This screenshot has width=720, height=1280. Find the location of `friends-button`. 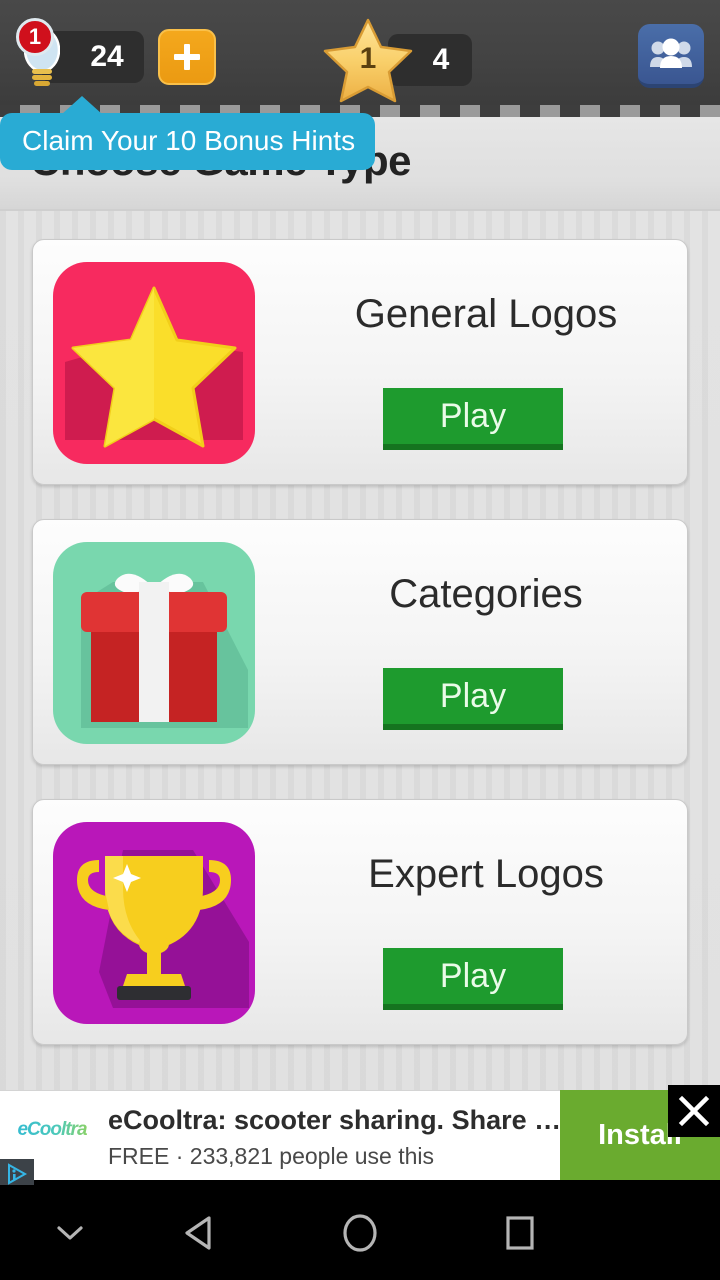

friends-button is located at coordinates (671, 56).